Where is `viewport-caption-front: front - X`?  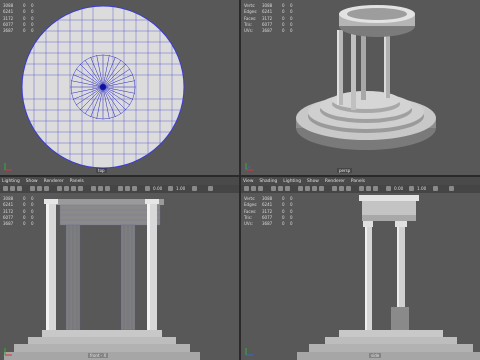 viewport-caption-front: front - X is located at coordinates (98, 355).